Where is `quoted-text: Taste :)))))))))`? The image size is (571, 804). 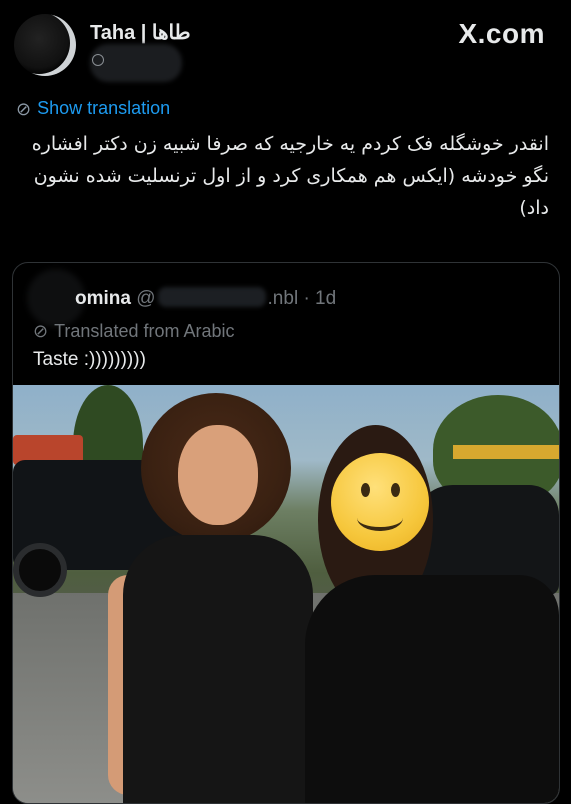
quoted-text: Taste :))))))))) is located at coordinates (89, 359).